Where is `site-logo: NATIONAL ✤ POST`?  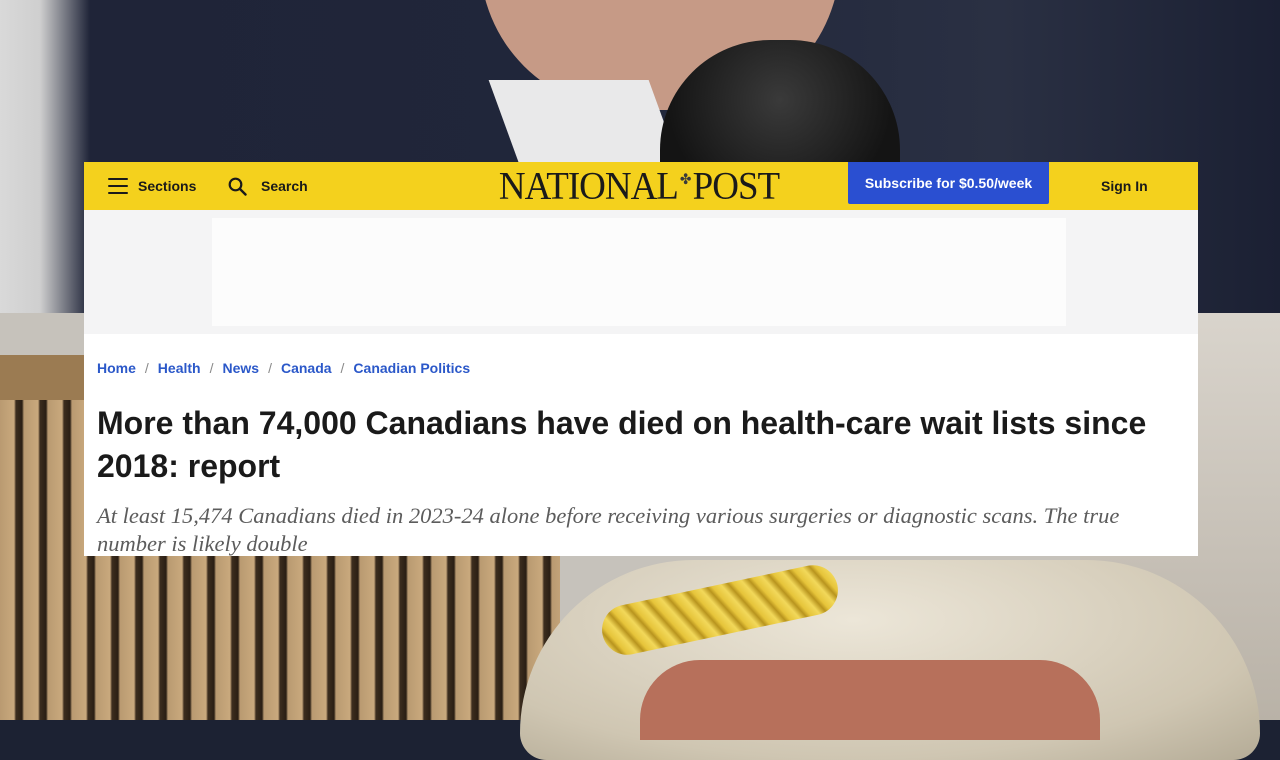
site-logo: NATIONAL ✤ POST is located at coordinates (639, 186).